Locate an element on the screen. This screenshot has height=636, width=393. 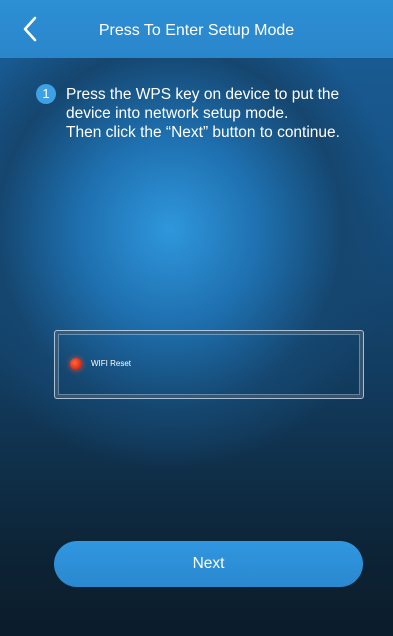
header-bar: Press To Enter Setup Mode is located at coordinates (196, 29).